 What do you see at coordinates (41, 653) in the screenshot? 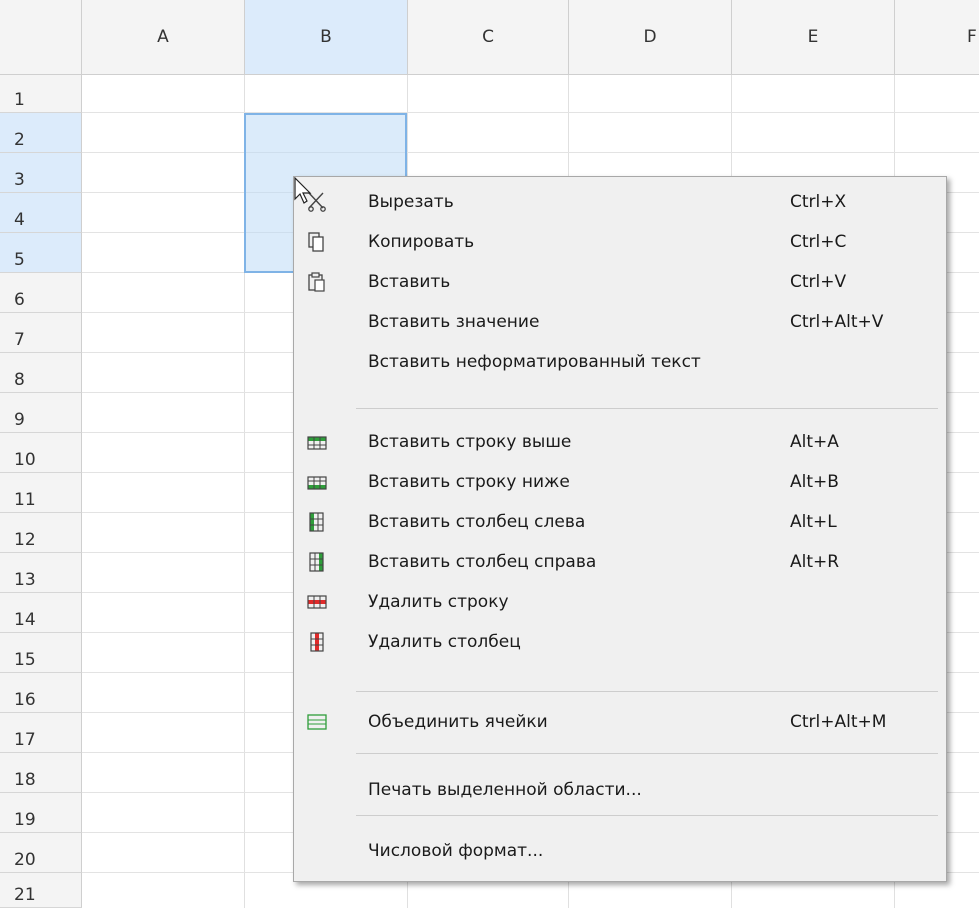
I see `row-header-15: 15` at bounding box center [41, 653].